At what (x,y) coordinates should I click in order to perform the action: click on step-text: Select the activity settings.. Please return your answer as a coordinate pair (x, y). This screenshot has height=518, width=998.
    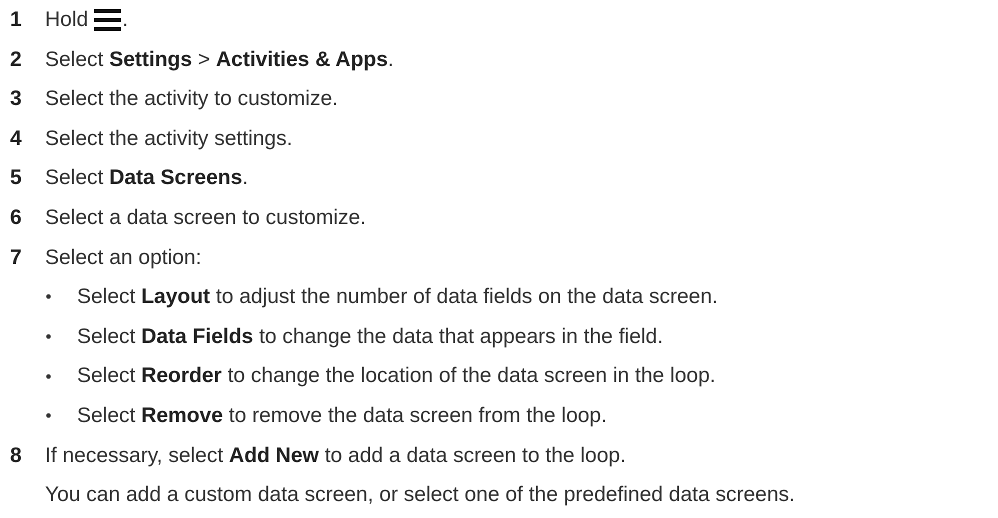
    Looking at the image, I should click on (168, 139).